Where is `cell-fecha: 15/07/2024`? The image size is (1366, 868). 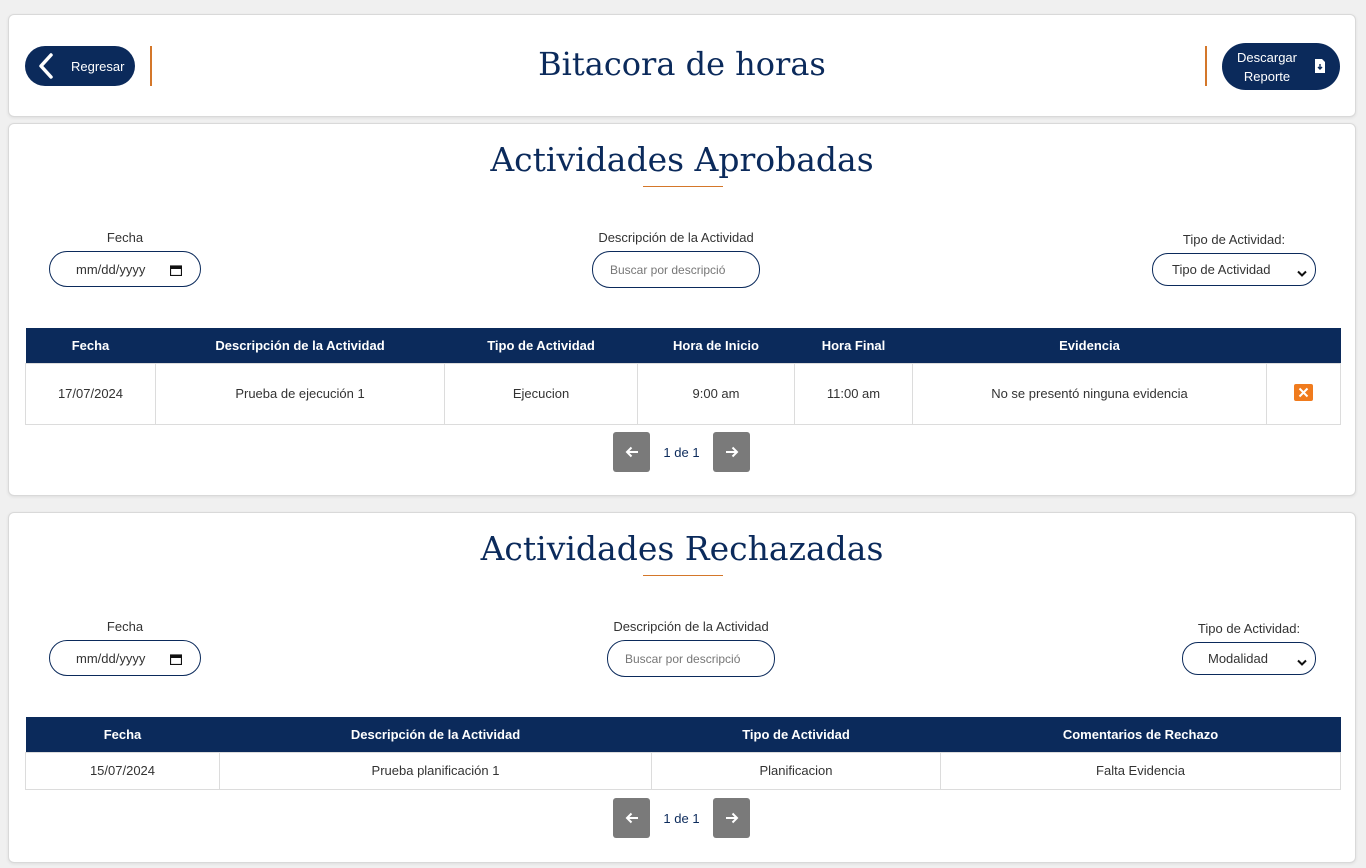 cell-fecha: 15/07/2024 is located at coordinates (122, 770).